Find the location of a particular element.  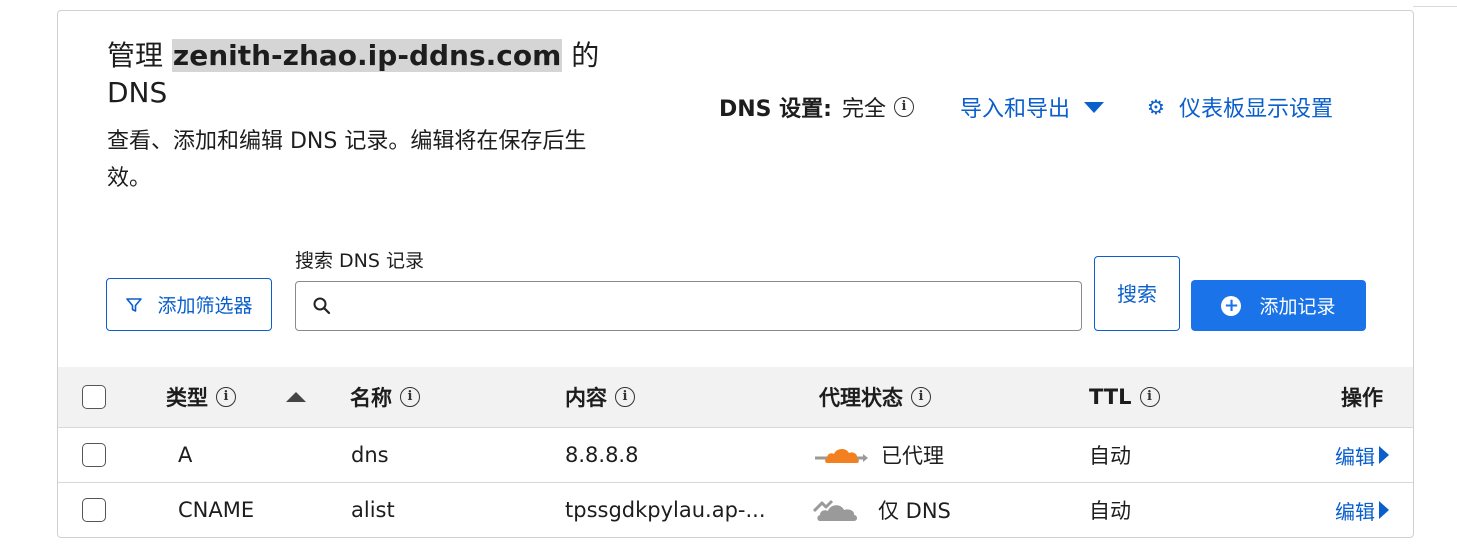

dashboard-display-settings-link: ⚙ 仪表板显示设置 is located at coordinates (1240, 107).